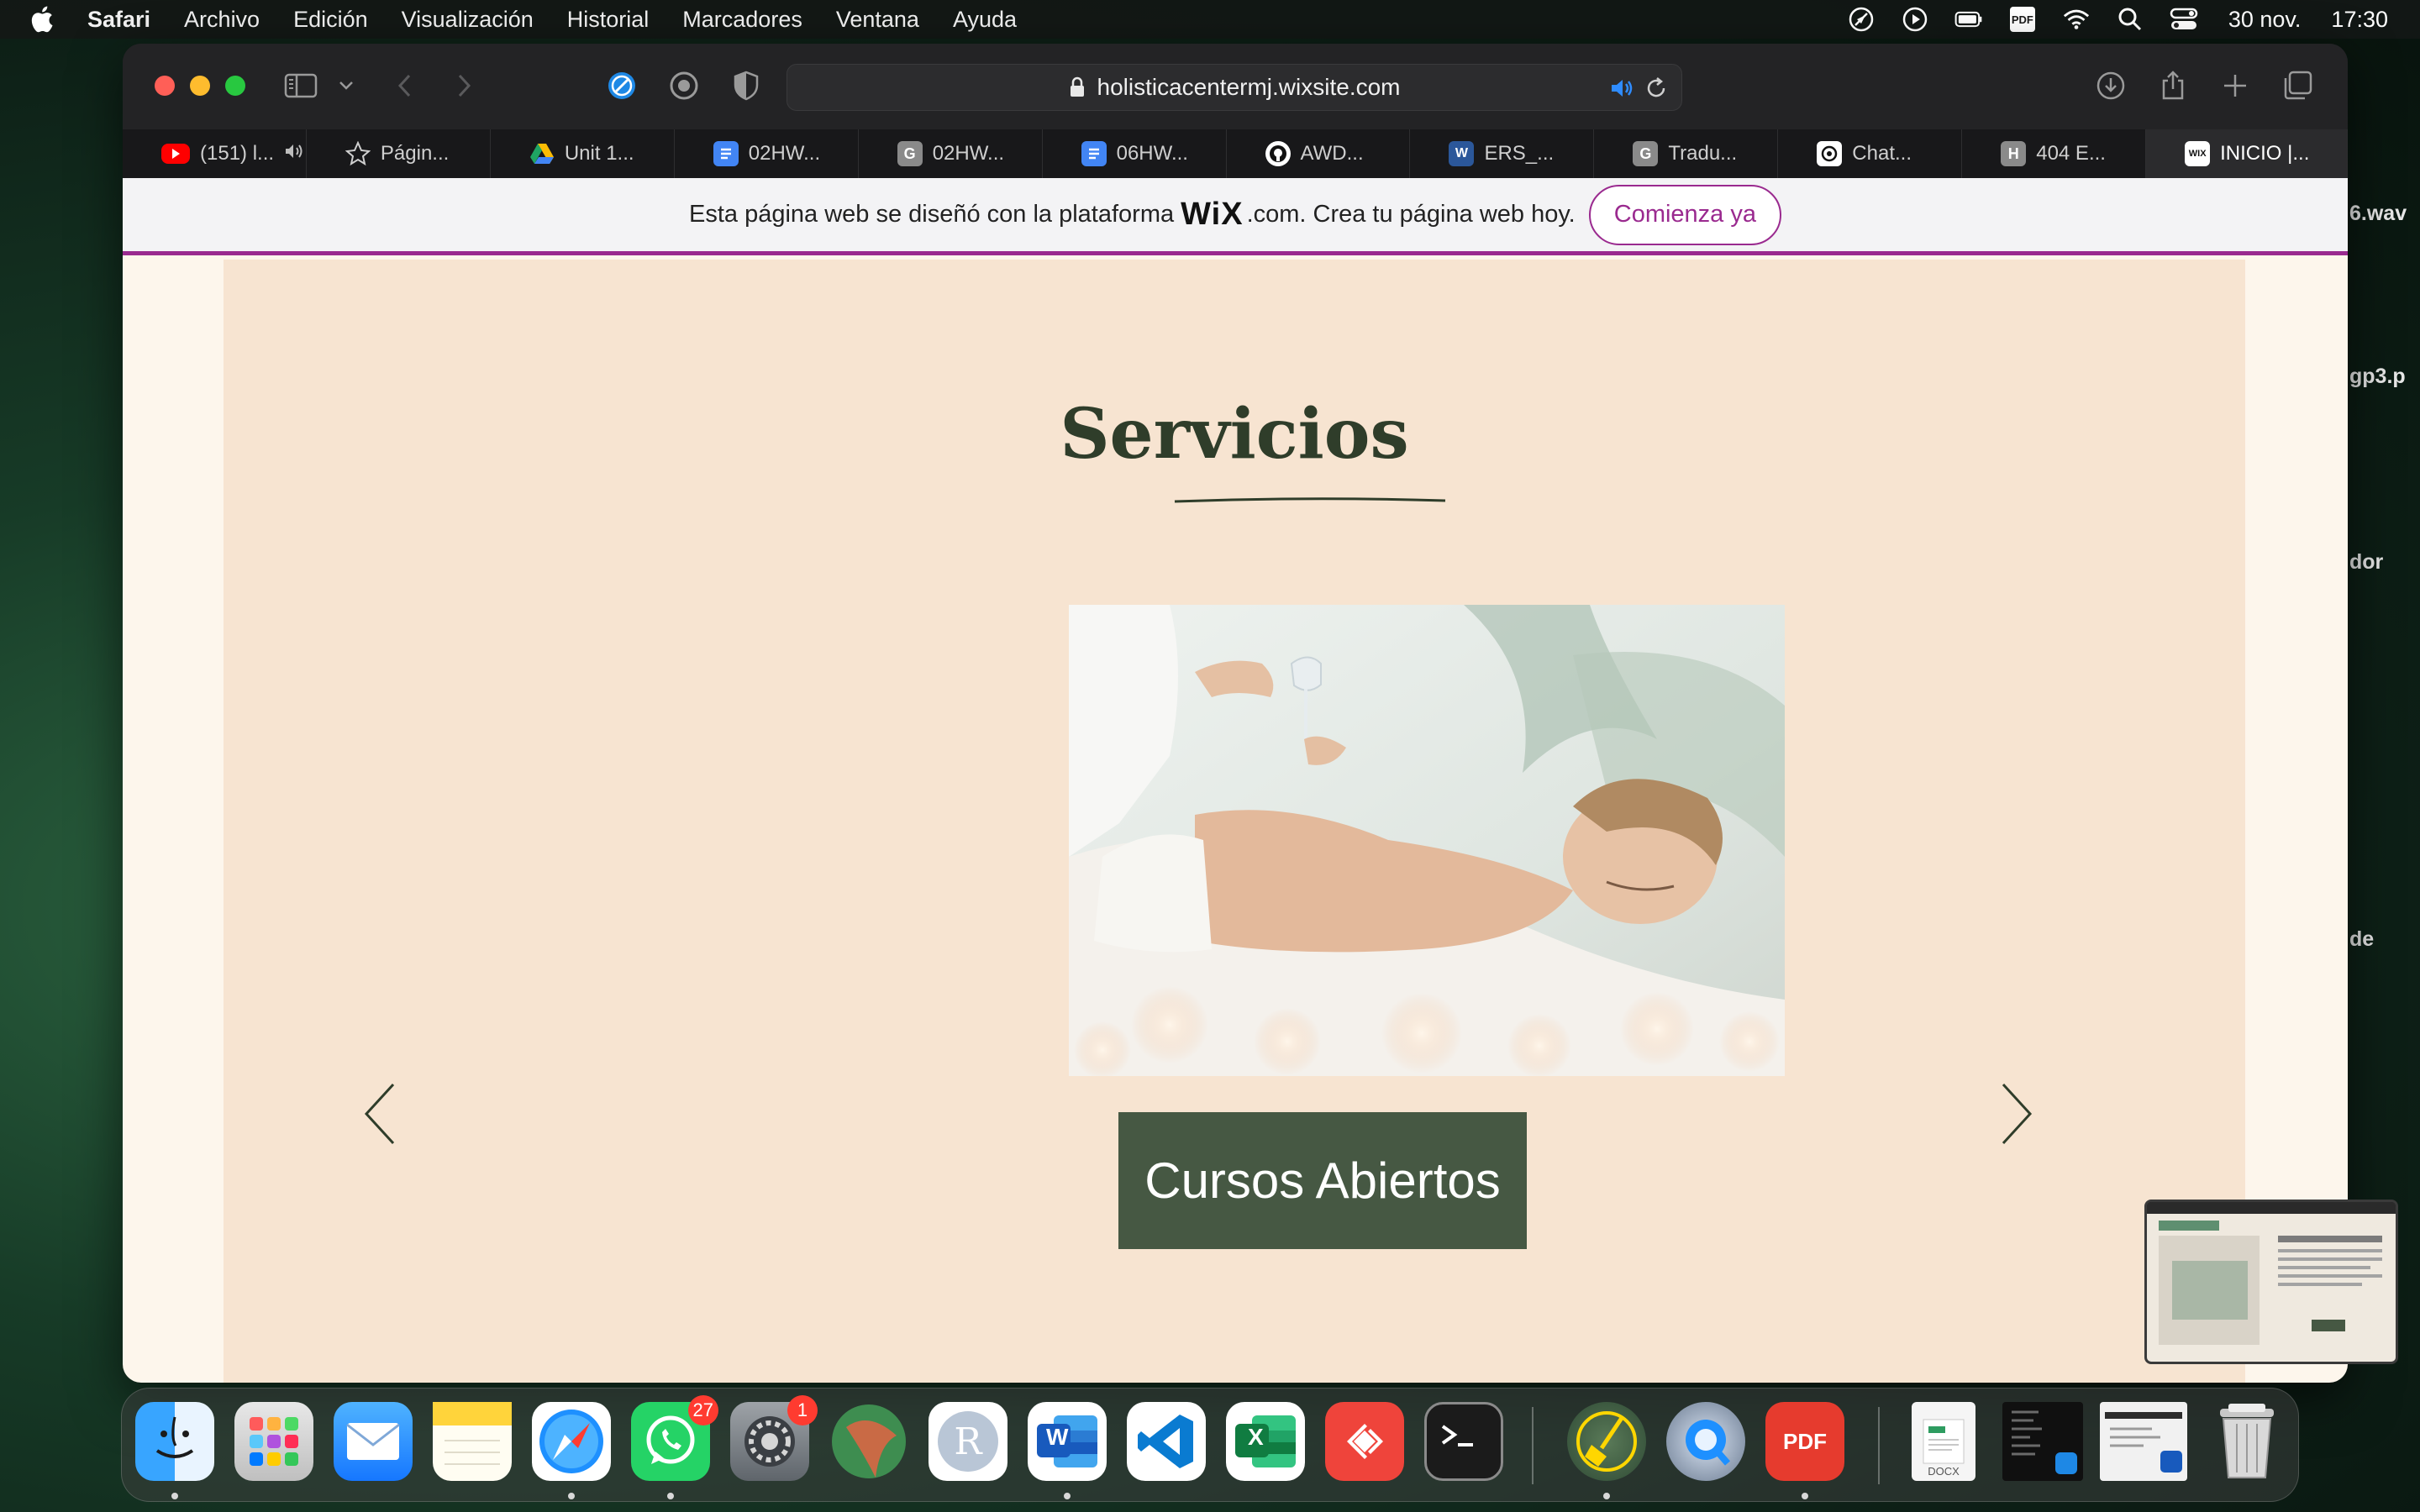 This screenshot has height=1512, width=2420. Describe the element at coordinates (43, 19) in the screenshot. I see `apple-menu-icon` at that location.